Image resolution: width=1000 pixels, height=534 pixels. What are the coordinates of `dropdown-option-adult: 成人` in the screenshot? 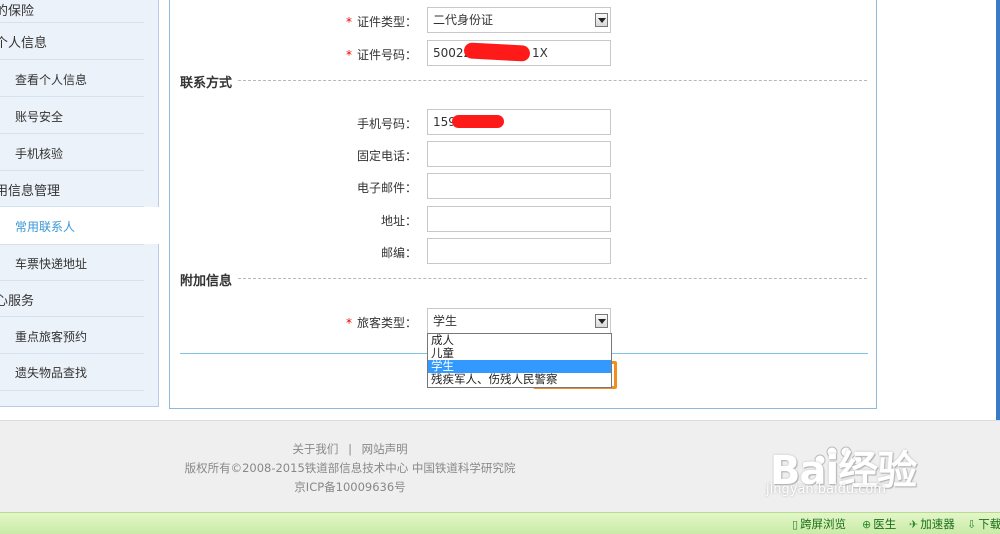 It's located at (519, 340).